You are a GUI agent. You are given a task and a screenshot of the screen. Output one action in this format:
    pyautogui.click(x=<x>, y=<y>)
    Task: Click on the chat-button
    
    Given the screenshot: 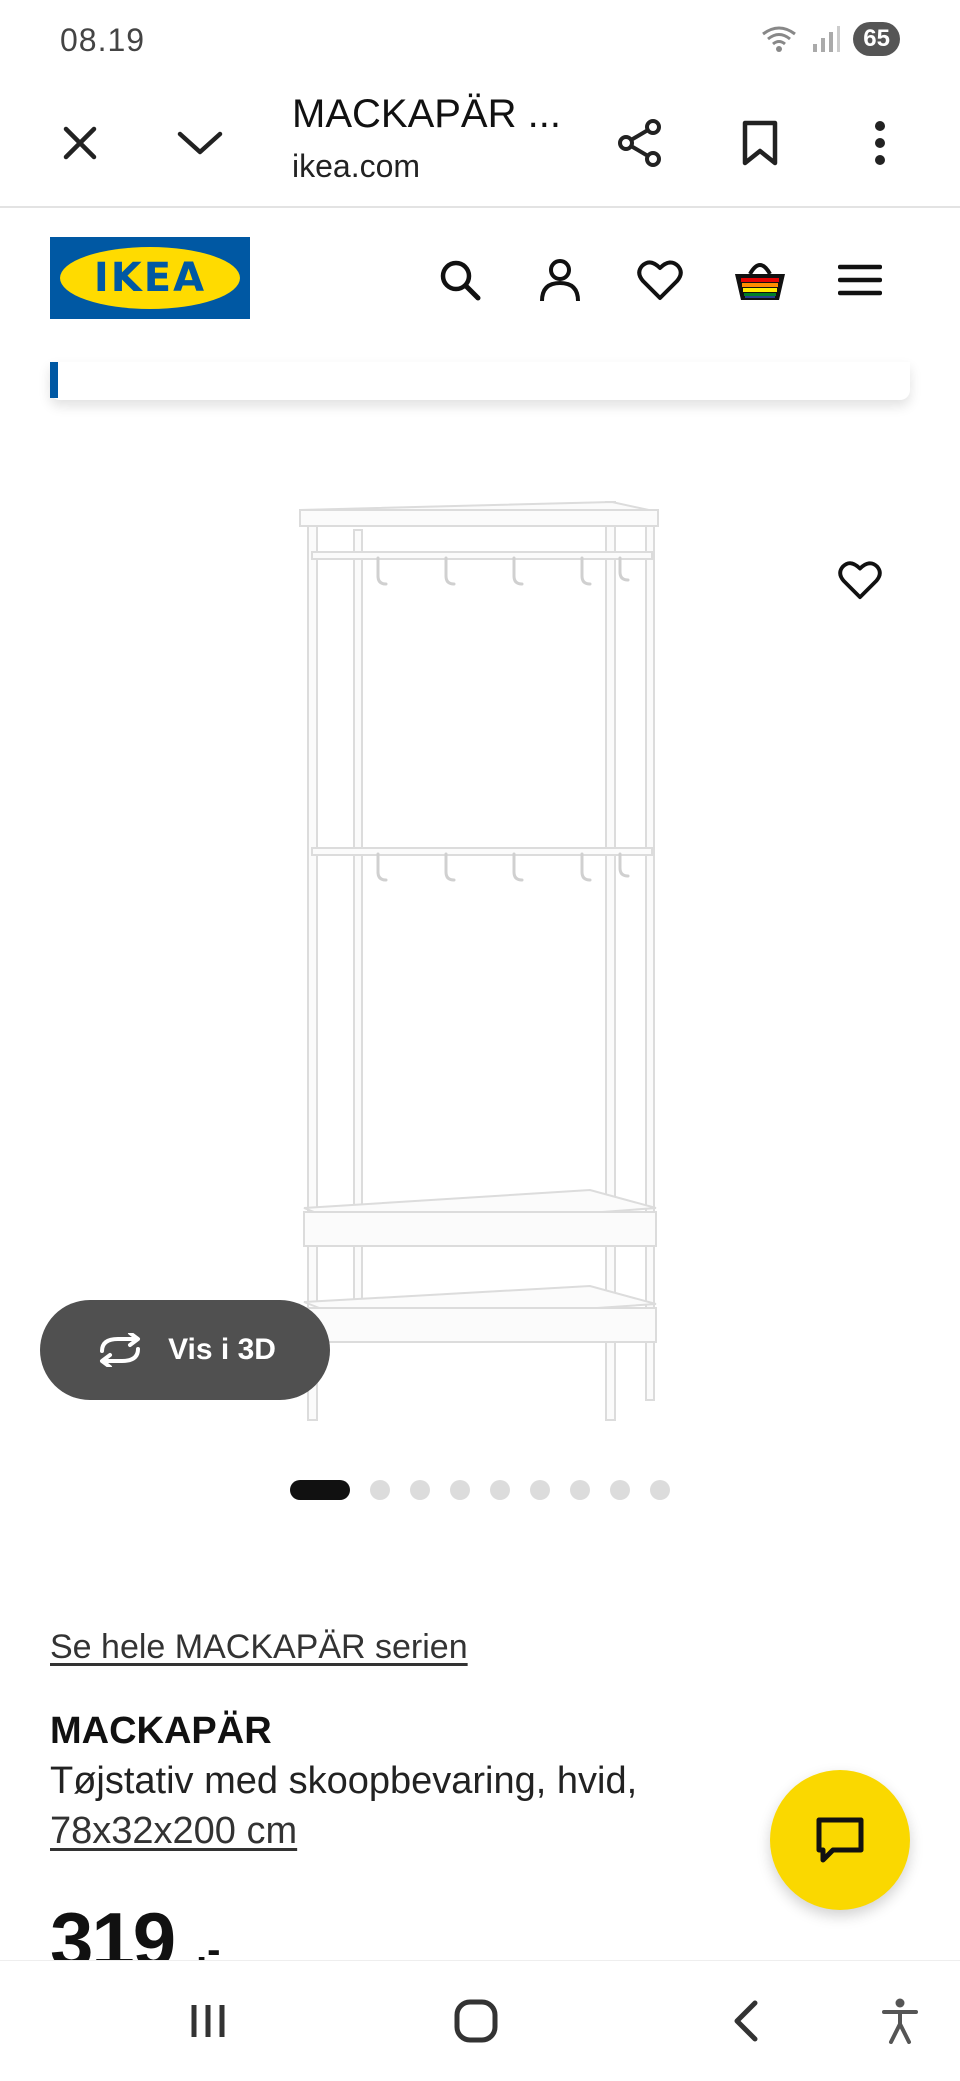 What is the action you would take?
    pyautogui.click(x=840, y=1840)
    